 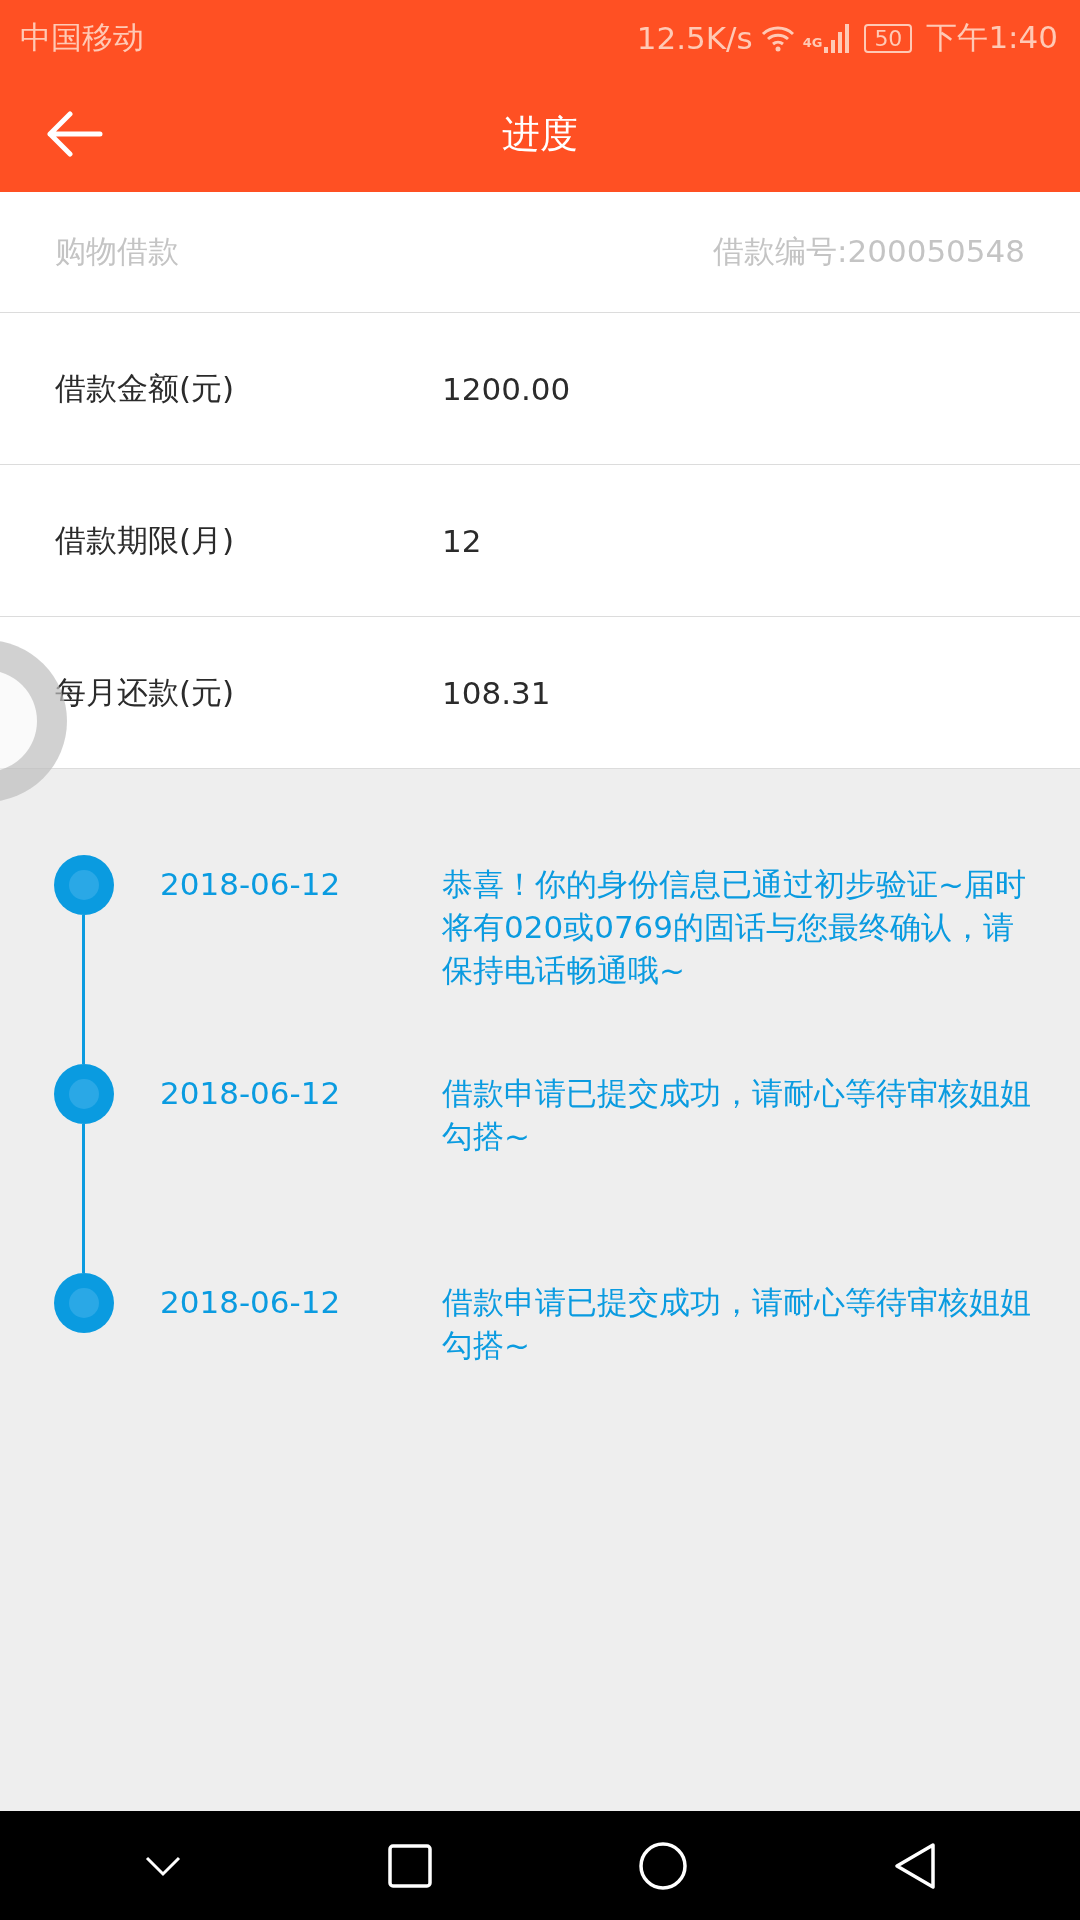 What do you see at coordinates (992, 37) in the screenshot?
I see `clock: 下午1:40` at bounding box center [992, 37].